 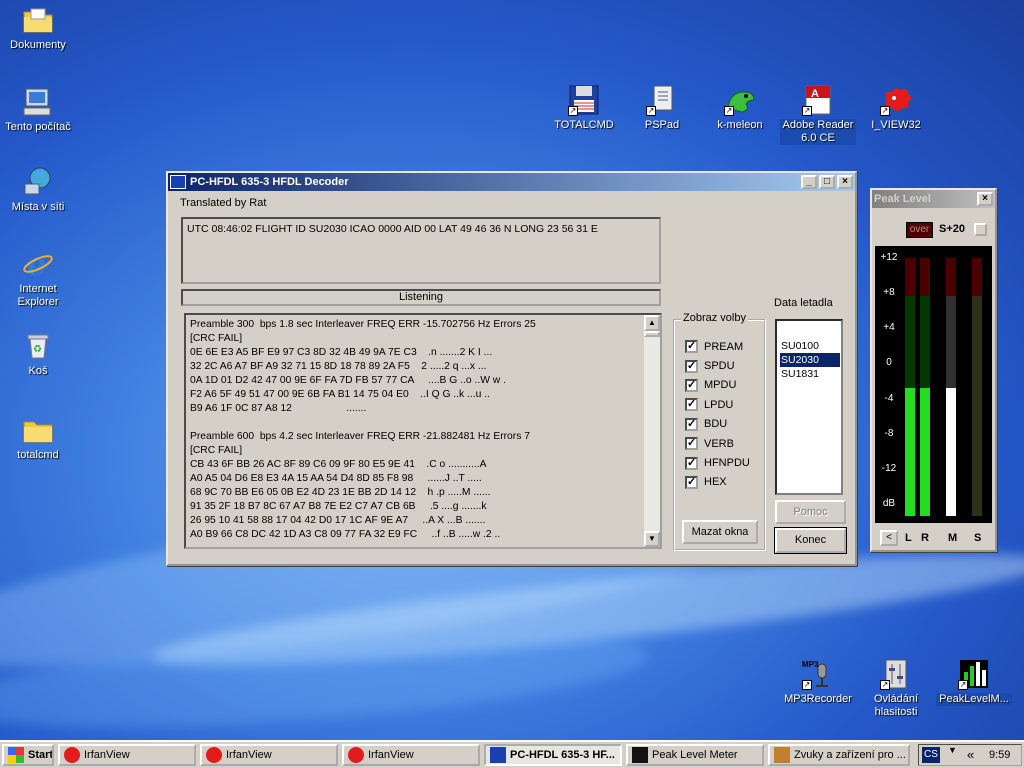 I want to click on decoder-titlebar: PC-HFDL 635-3 HFDL Decoder _ □ ×, so click(x=511, y=182).